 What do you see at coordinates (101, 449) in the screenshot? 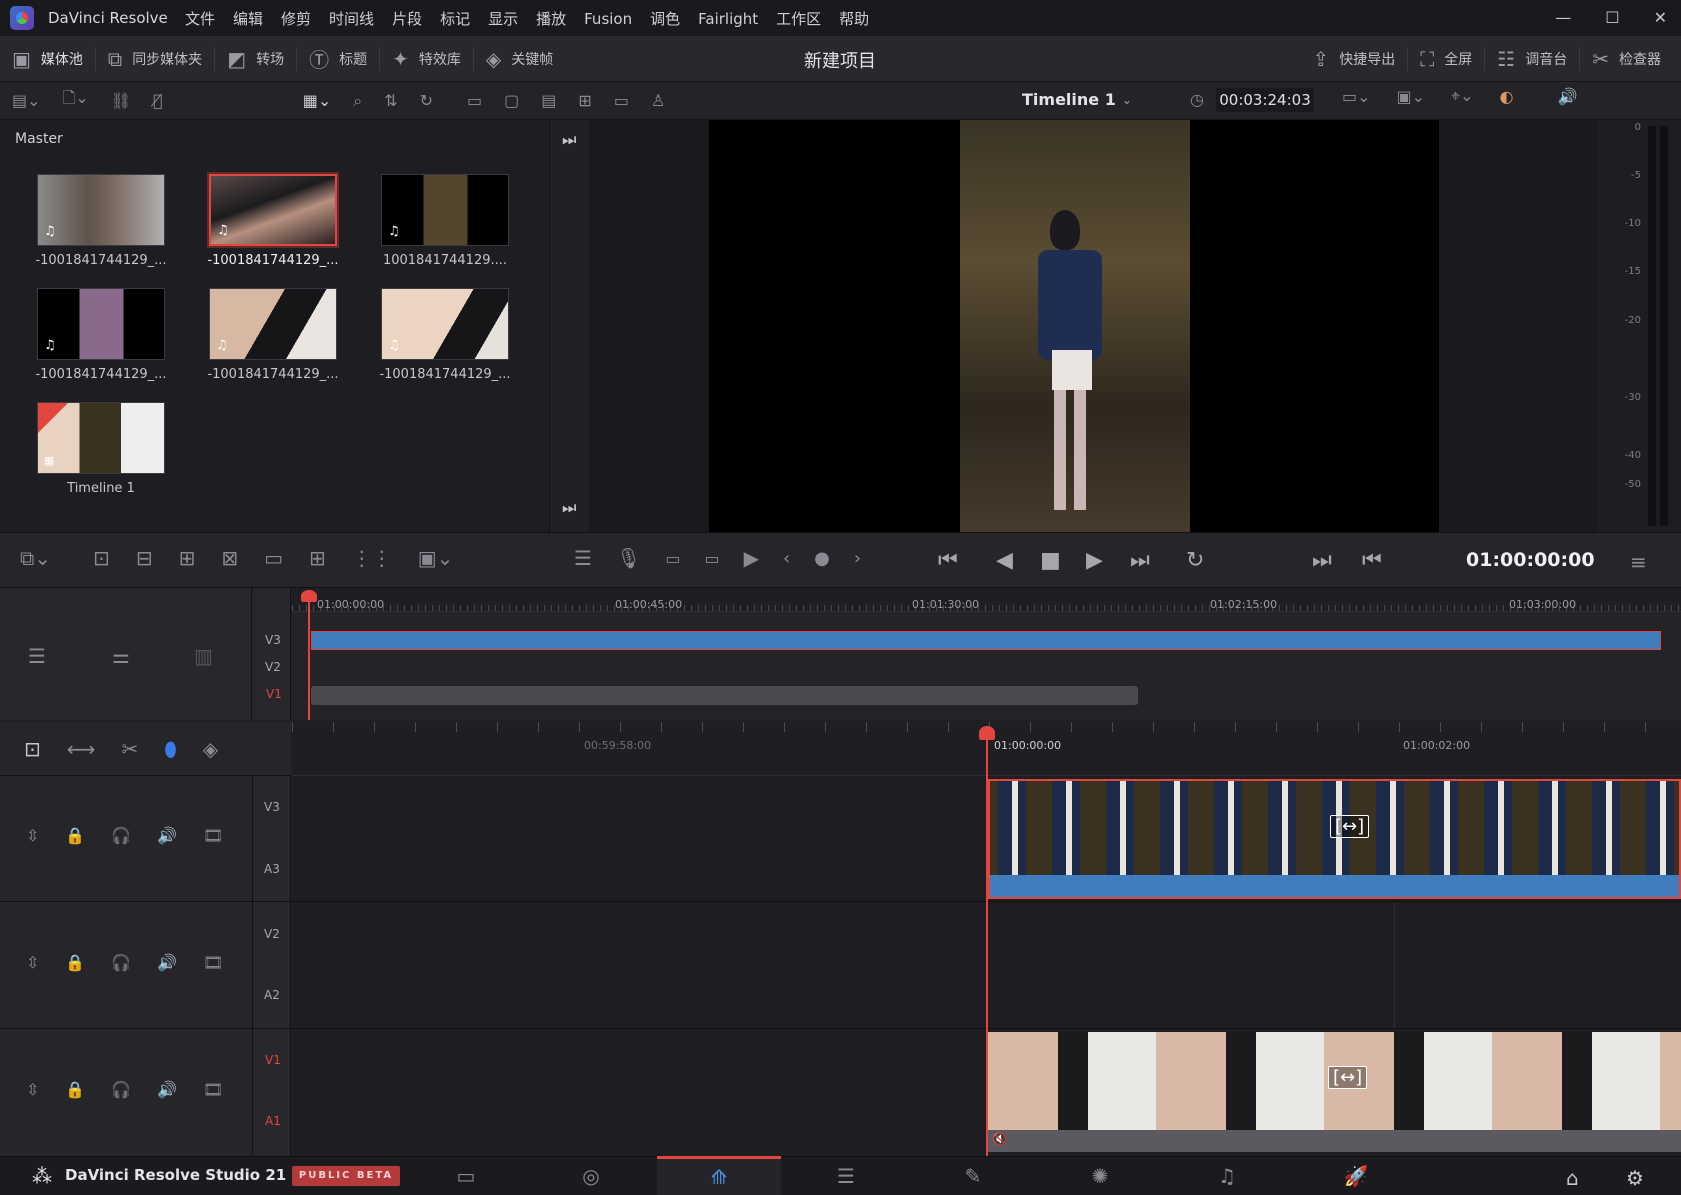
I see `timeline-item: ▦ Timeline 1` at bounding box center [101, 449].